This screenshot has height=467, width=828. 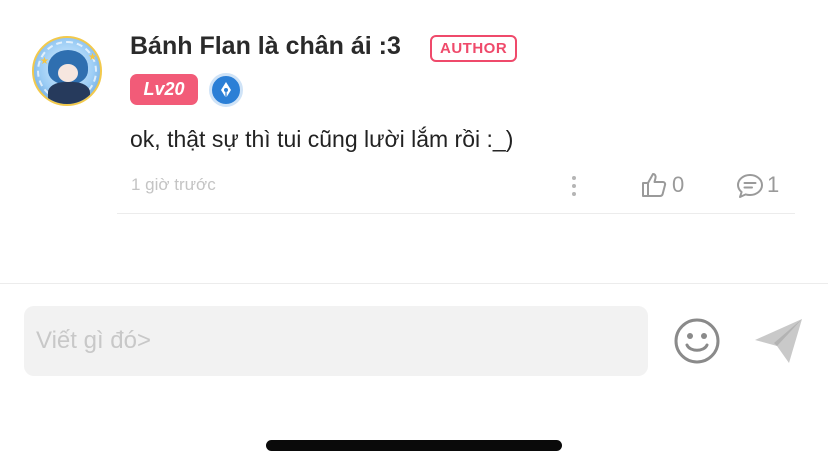 I want to click on pen-nib-icon, so click(x=226, y=90).